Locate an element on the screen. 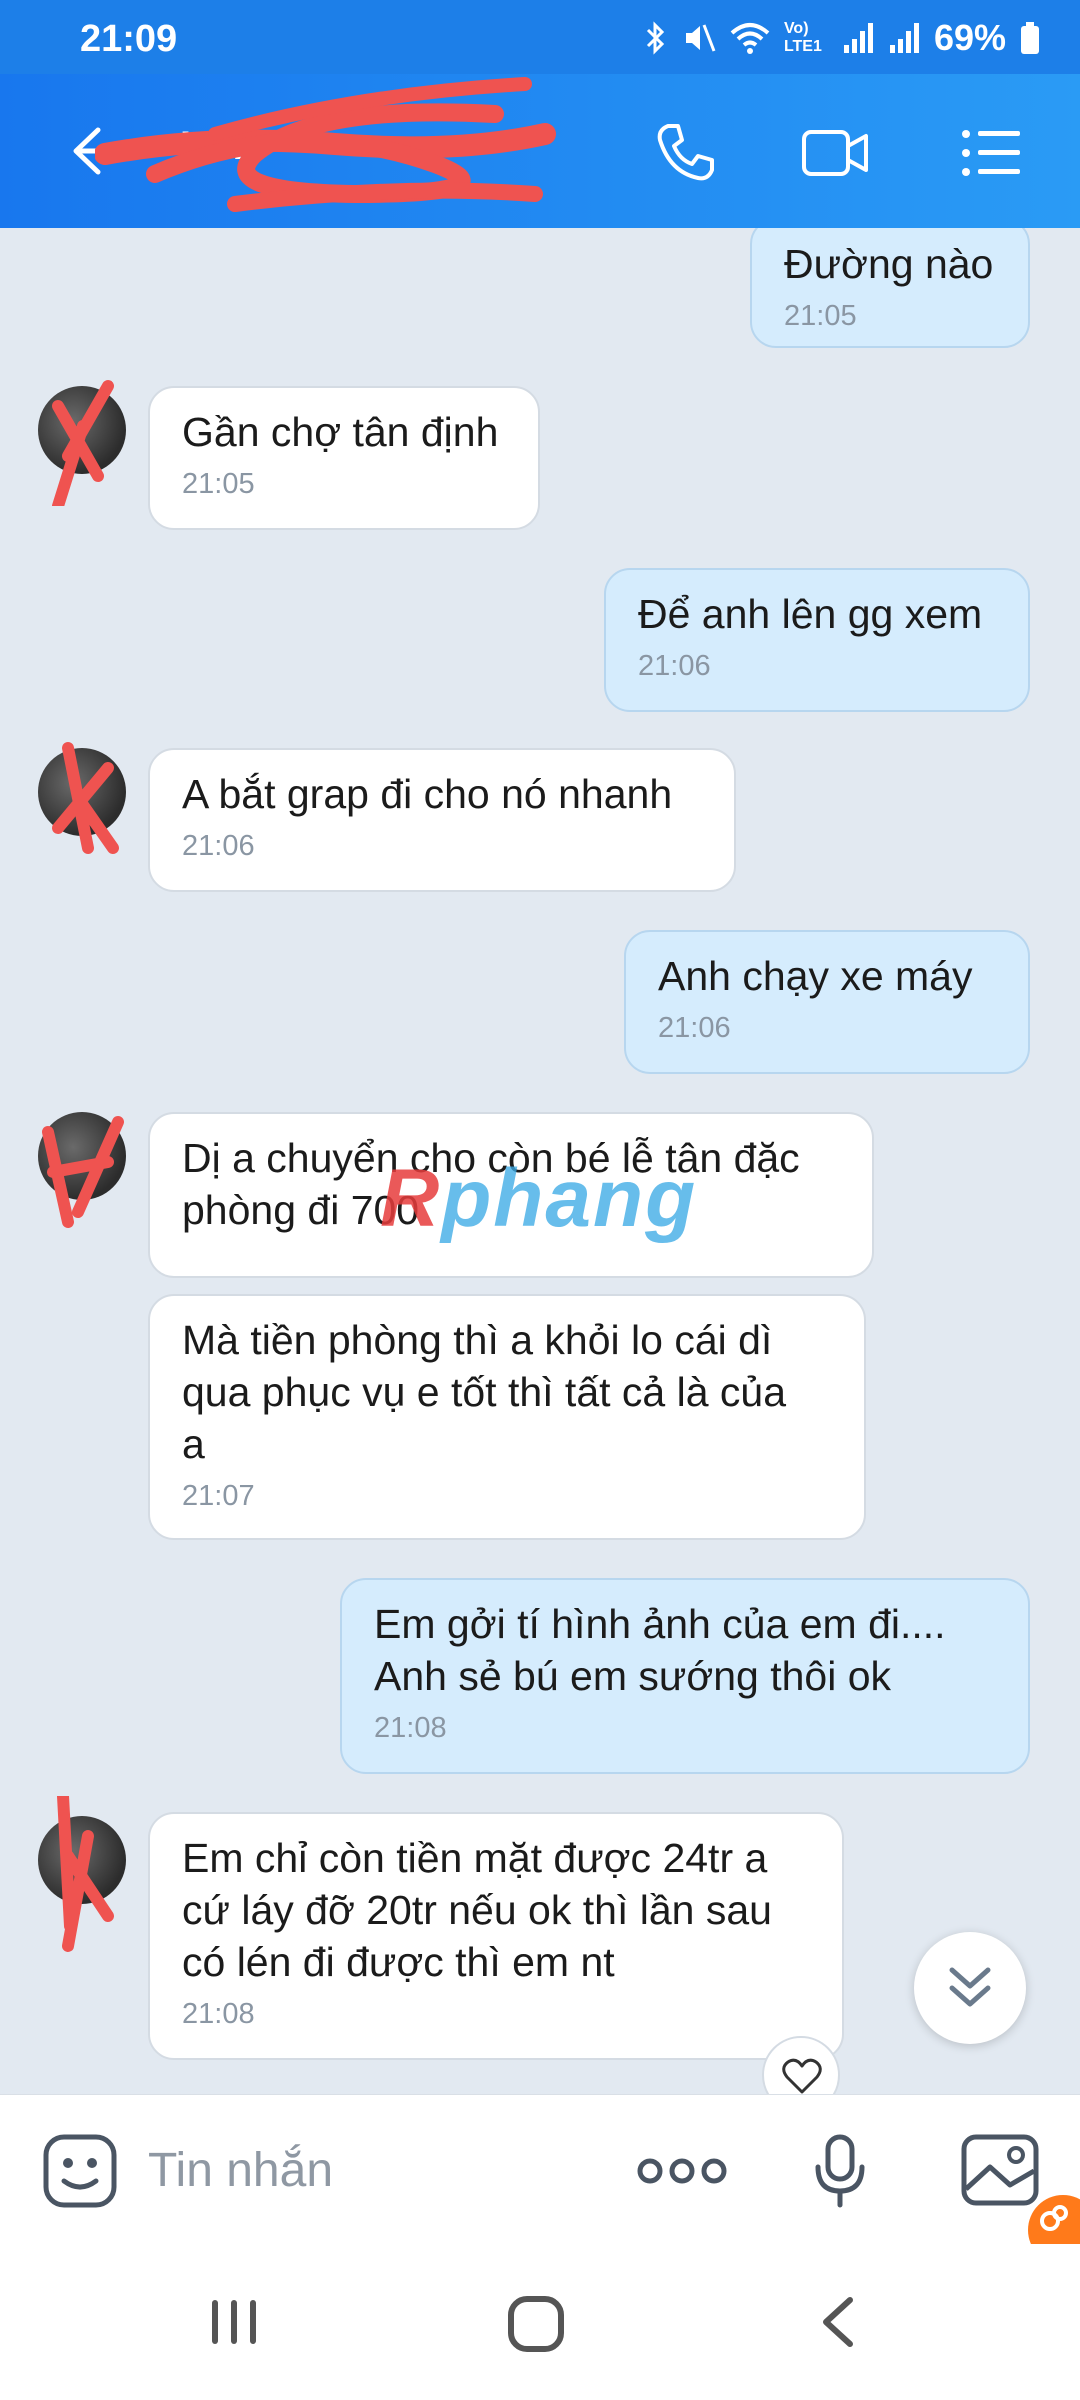  microphone-icon is located at coordinates (840, 2171).